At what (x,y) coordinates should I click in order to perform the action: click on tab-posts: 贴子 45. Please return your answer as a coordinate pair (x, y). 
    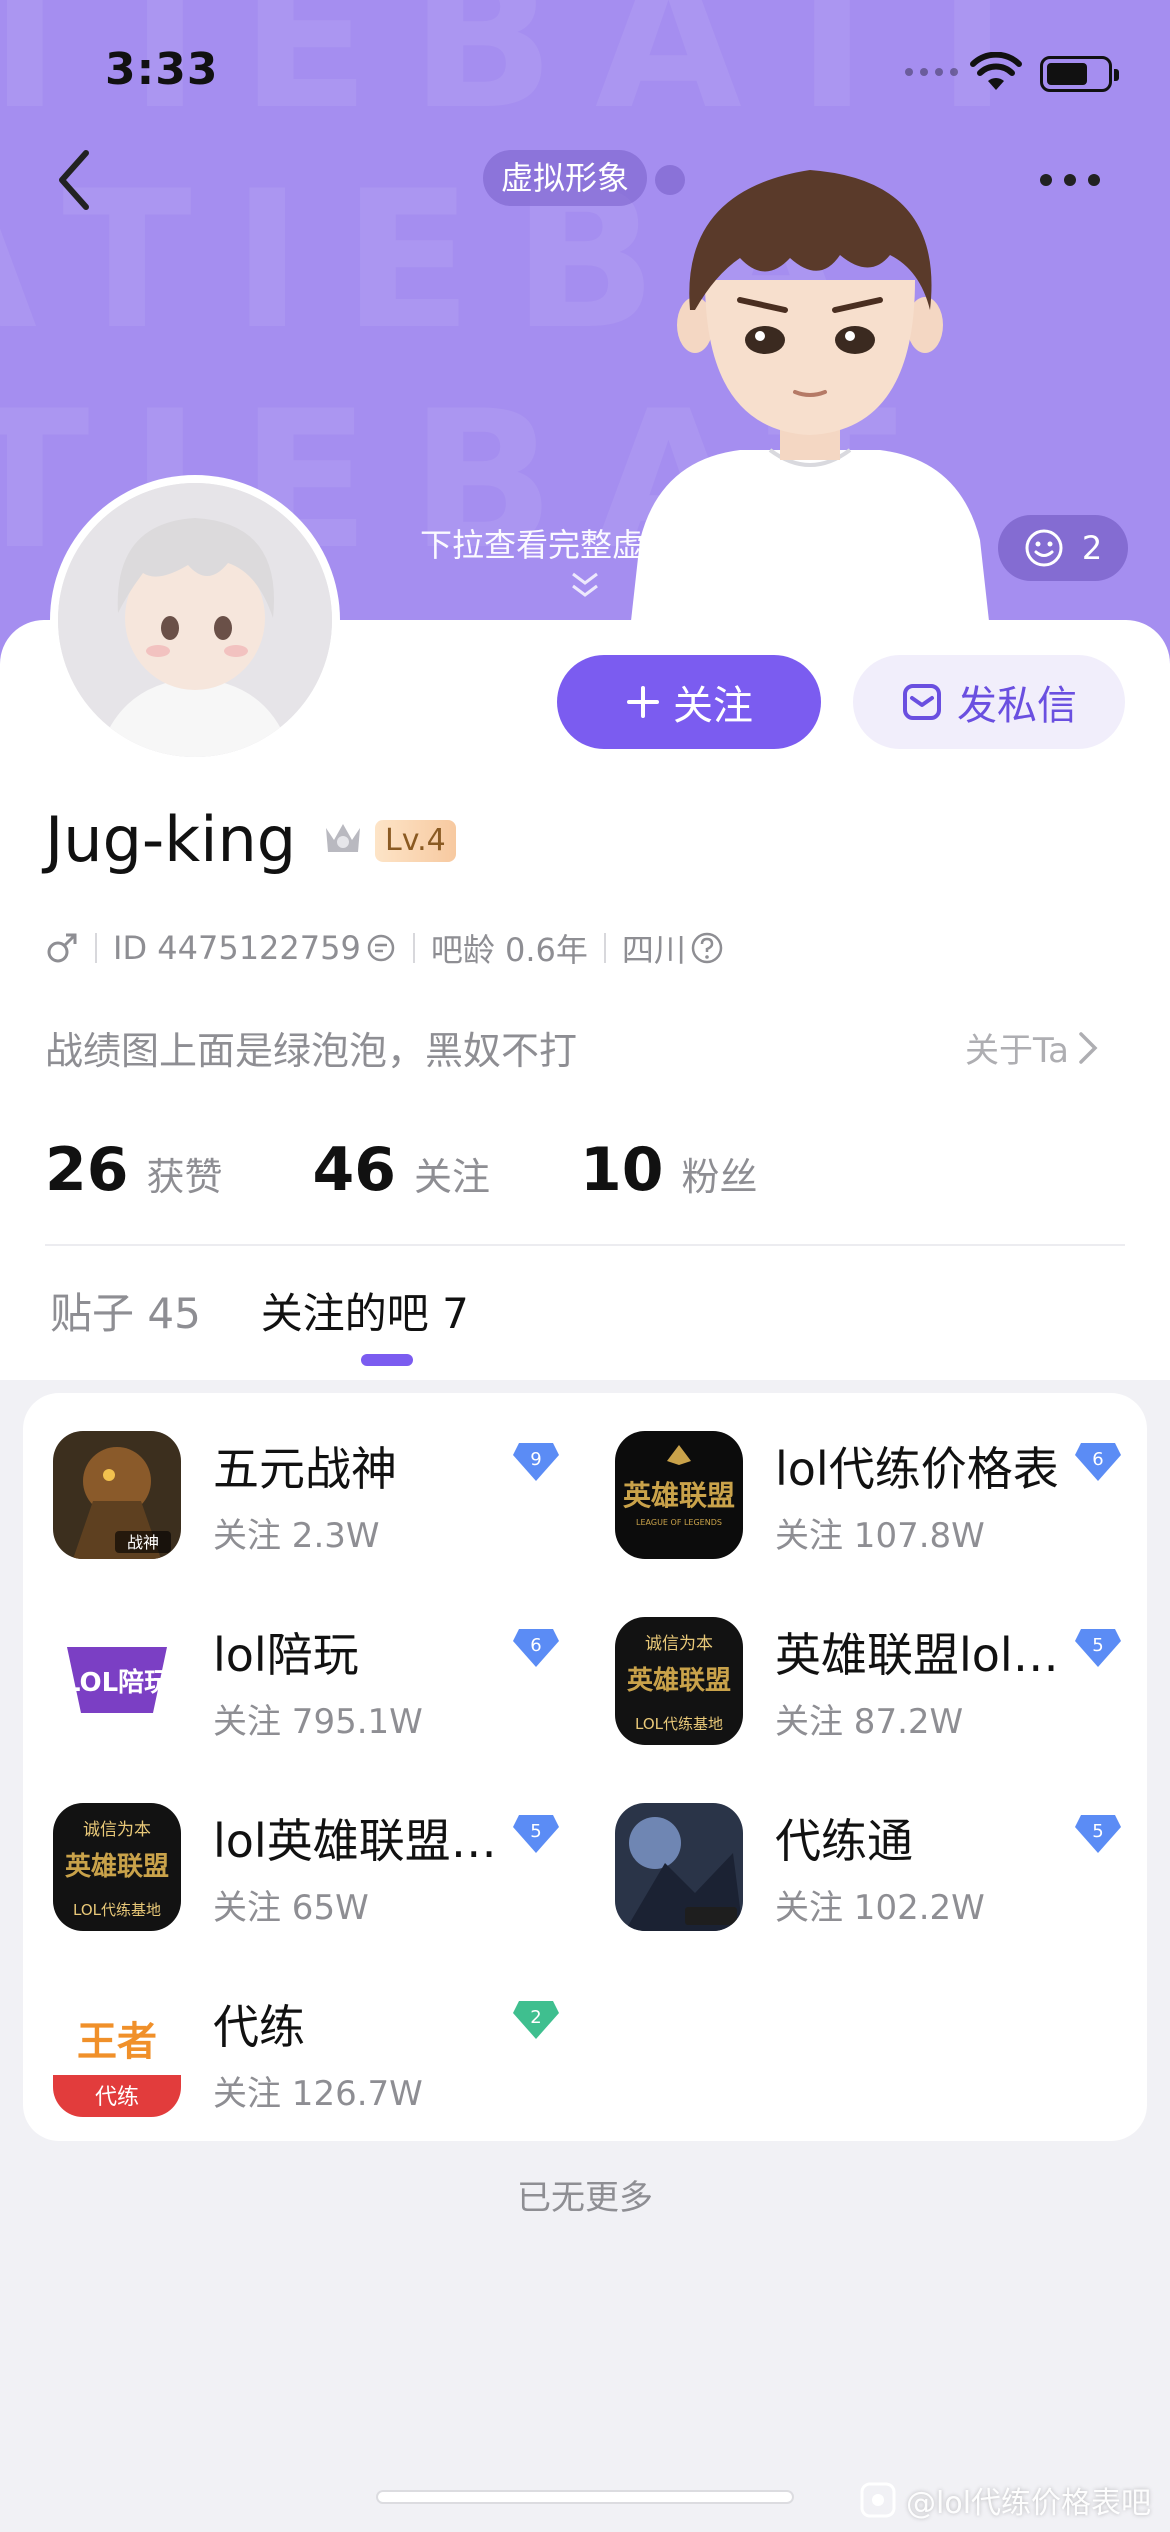
    Looking at the image, I should click on (125, 1310).